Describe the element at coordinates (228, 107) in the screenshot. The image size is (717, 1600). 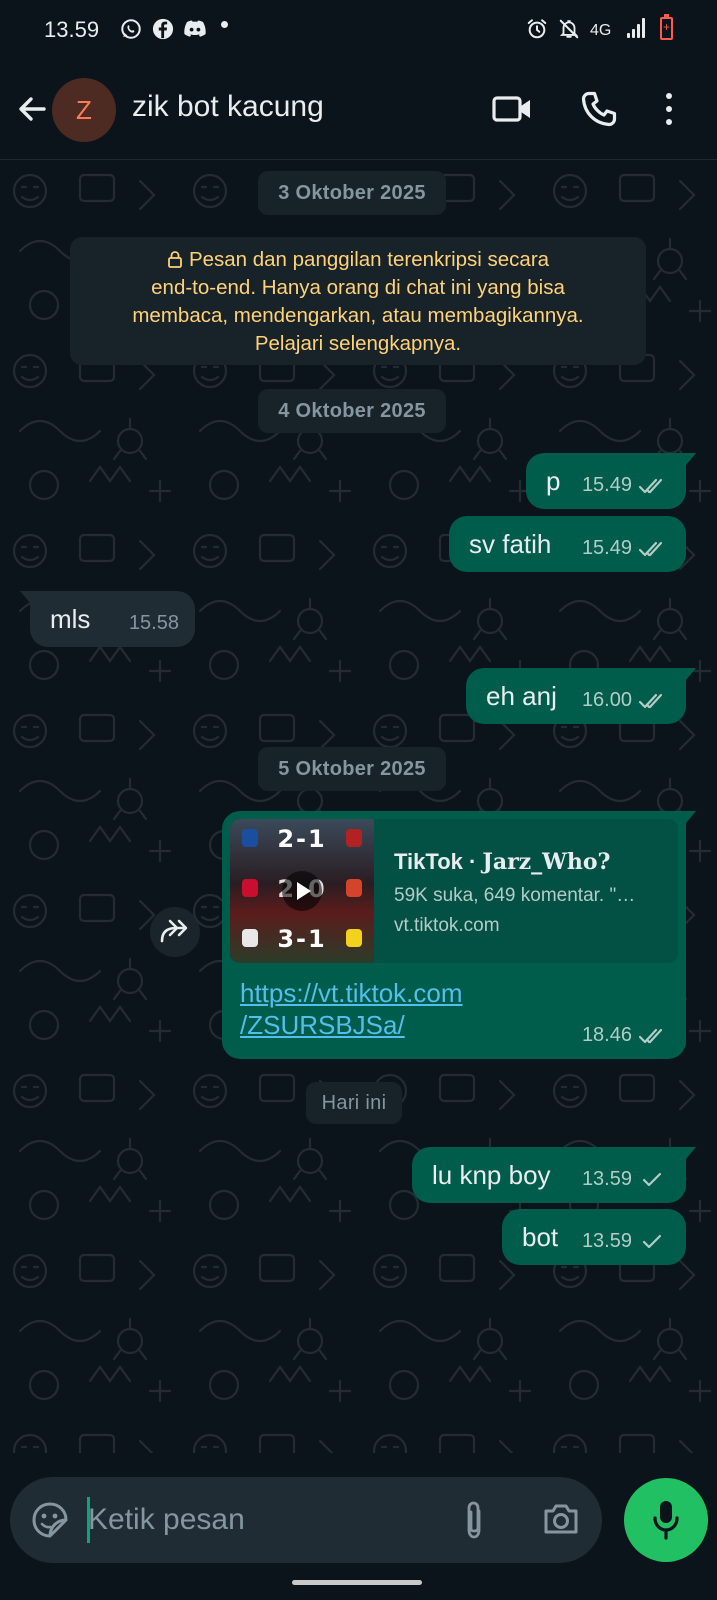
I see `contact-name: zik bot kacung` at that location.